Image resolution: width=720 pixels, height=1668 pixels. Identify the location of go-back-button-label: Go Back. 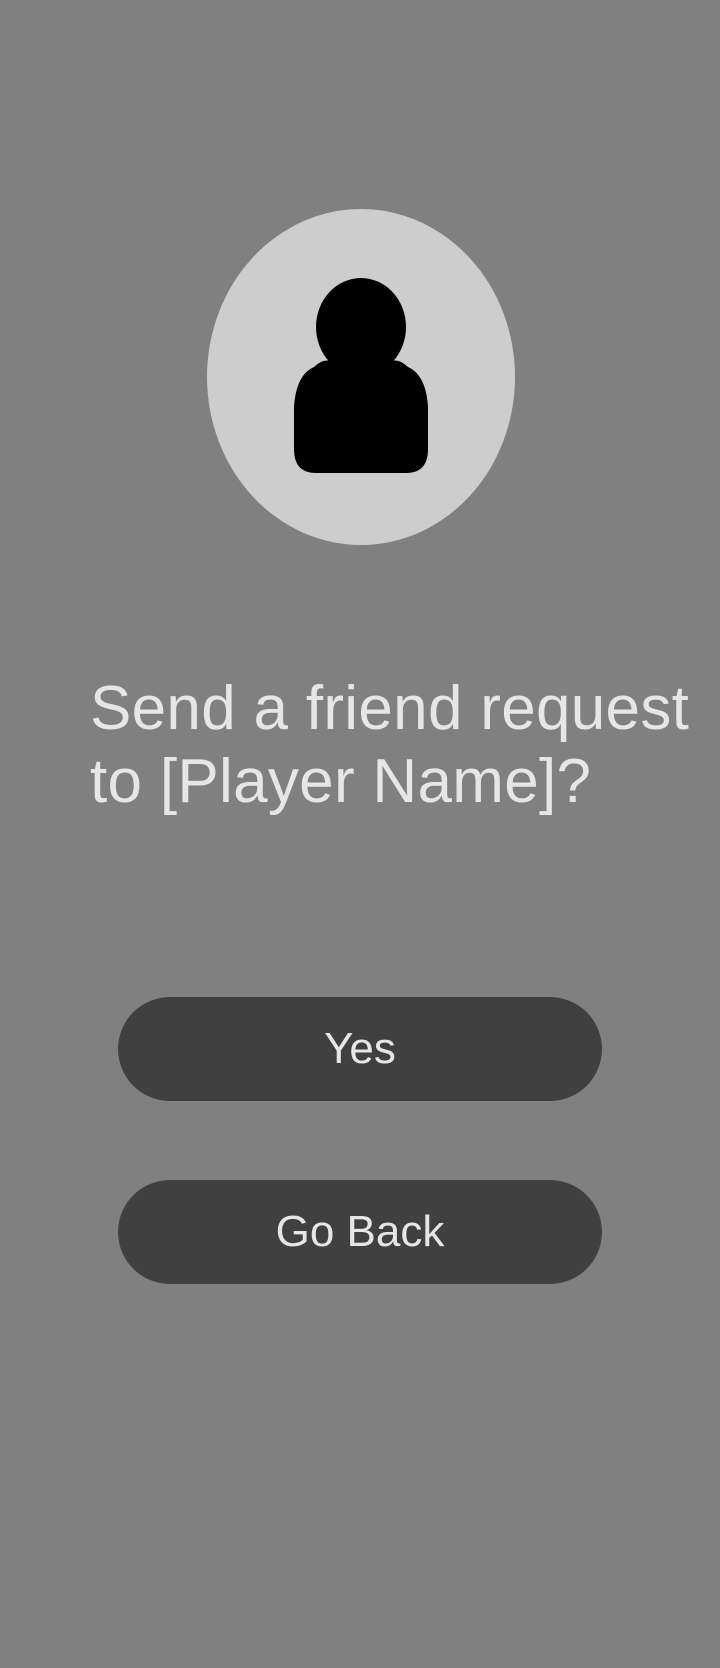
(360, 1231).